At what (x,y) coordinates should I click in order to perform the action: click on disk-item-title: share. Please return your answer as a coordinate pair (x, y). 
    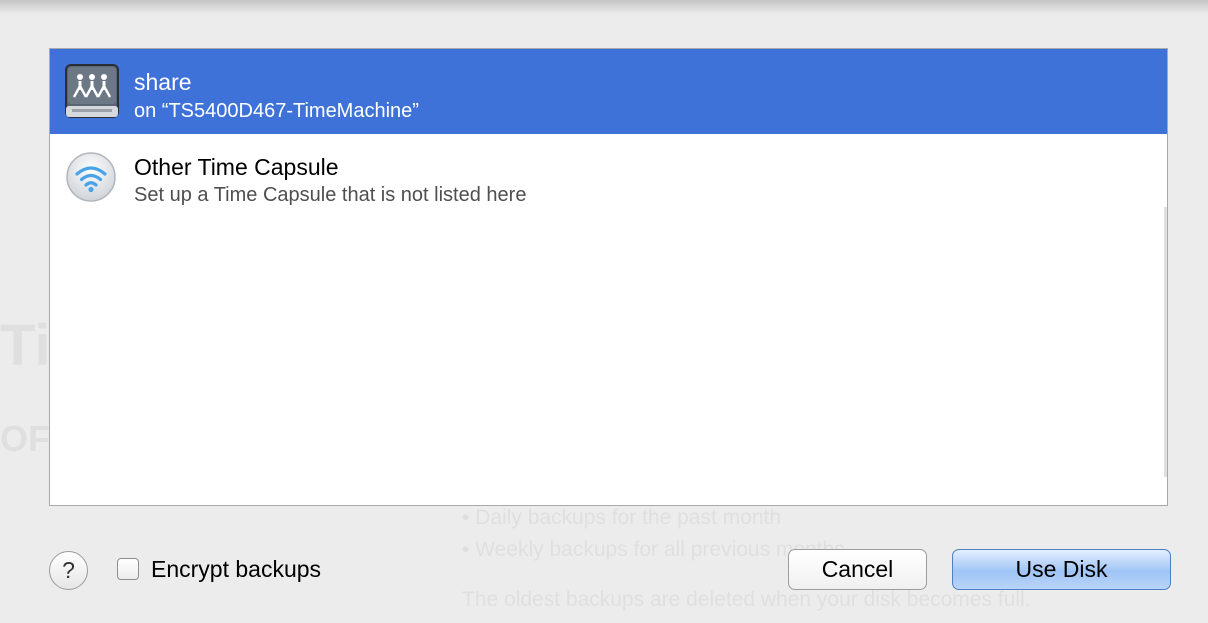
    Looking at the image, I should click on (163, 82).